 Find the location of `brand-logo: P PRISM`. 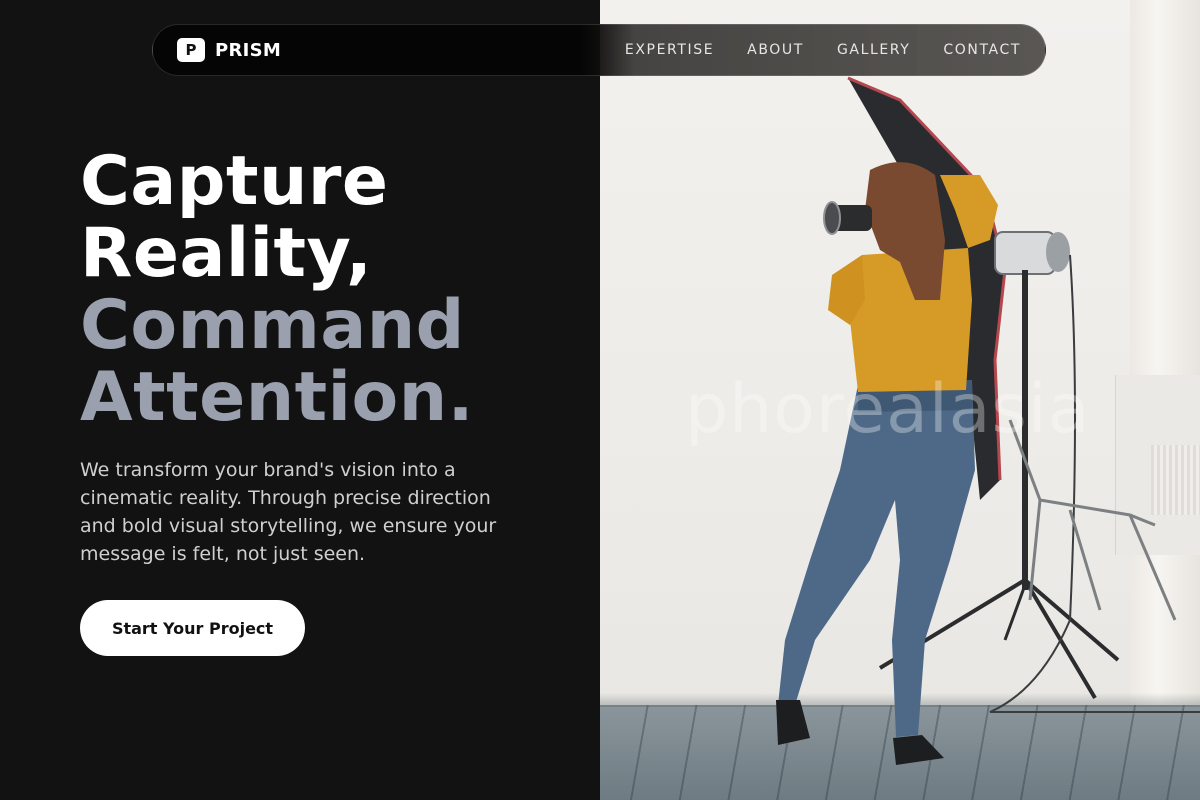

brand-logo: P PRISM is located at coordinates (229, 50).